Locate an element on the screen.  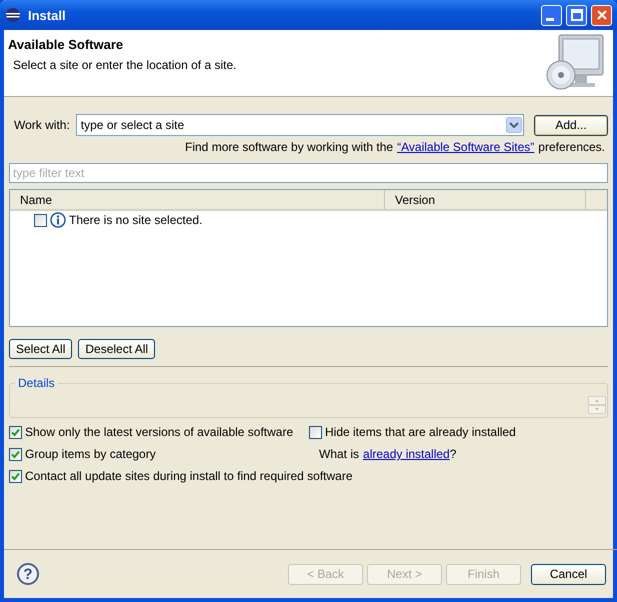
sphere-icon is located at coordinates (13, 15).